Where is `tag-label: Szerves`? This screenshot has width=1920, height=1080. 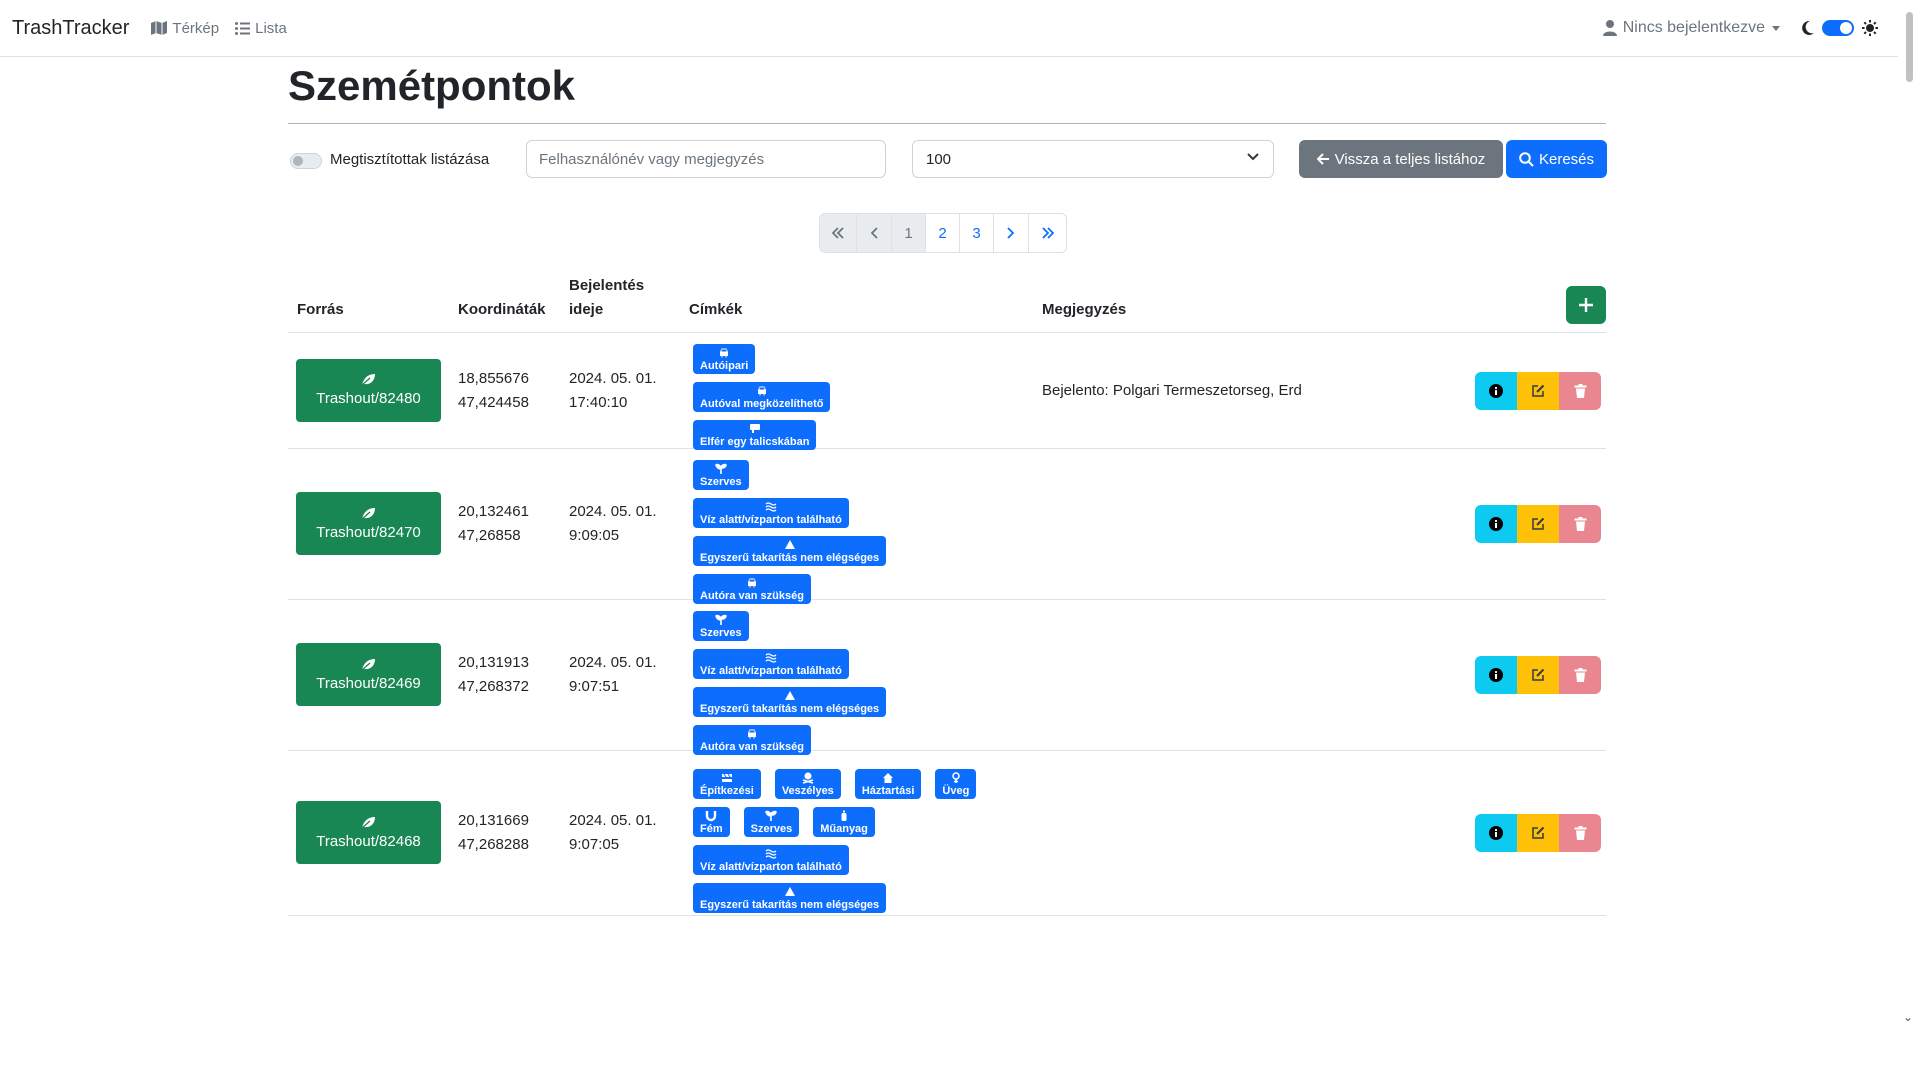
tag-label: Szerves is located at coordinates (721, 482).